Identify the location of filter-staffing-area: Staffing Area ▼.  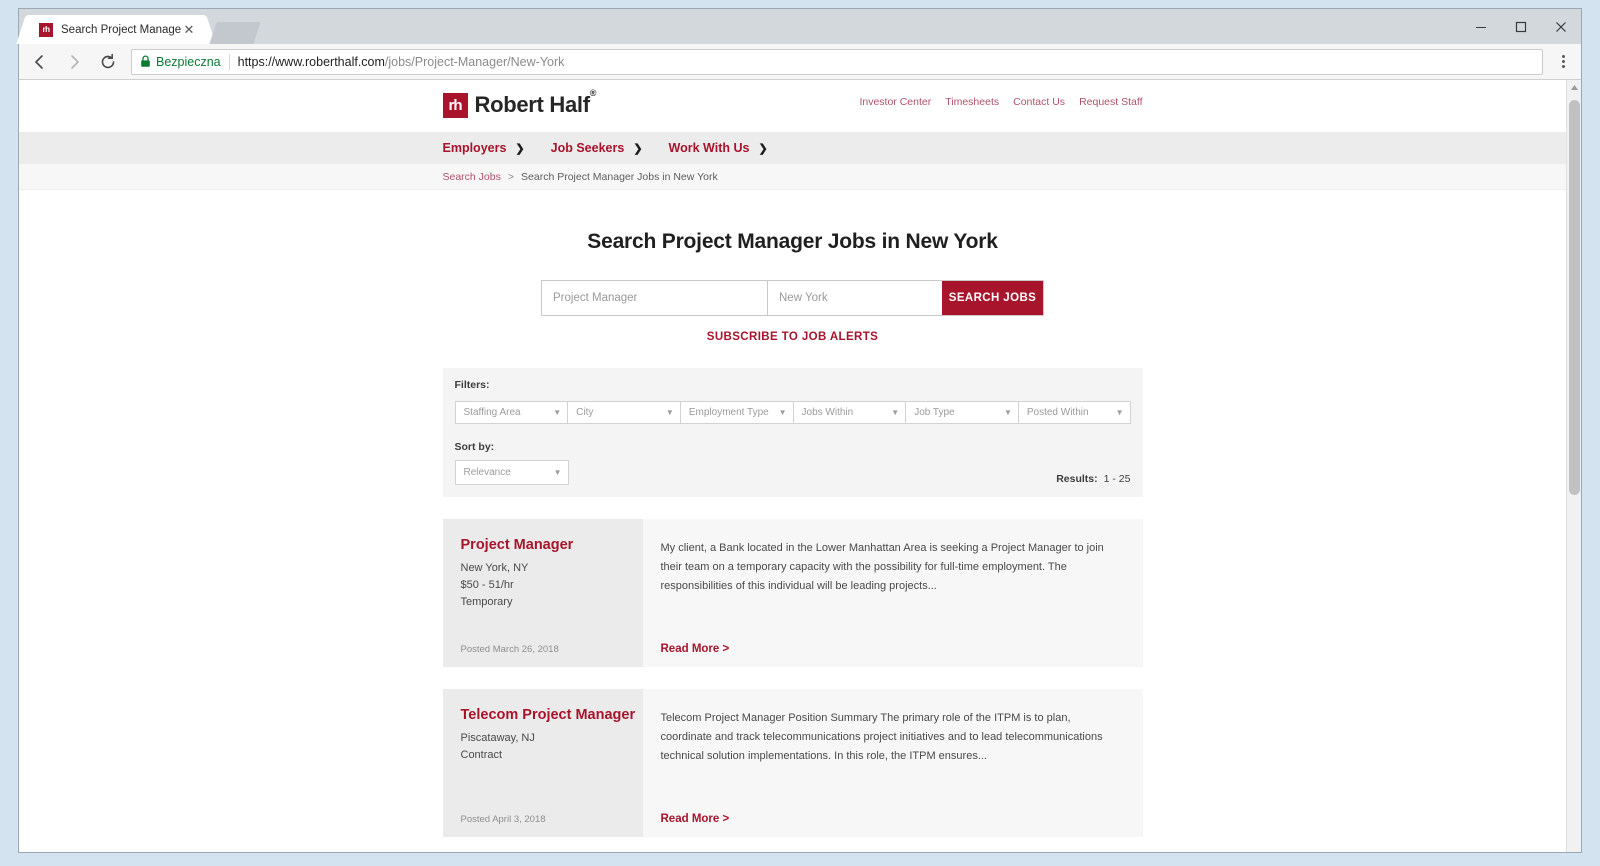
(511, 412).